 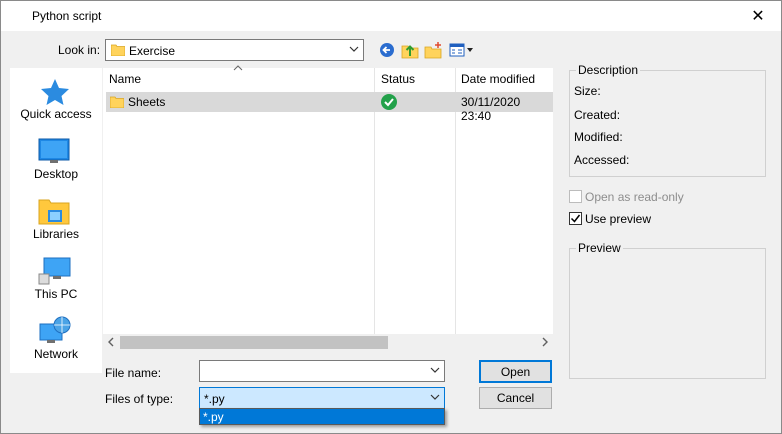 What do you see at coordinates (575, 196) in the screenshot?
I see `read-only-checkbox` at bounding box center [575, 196].